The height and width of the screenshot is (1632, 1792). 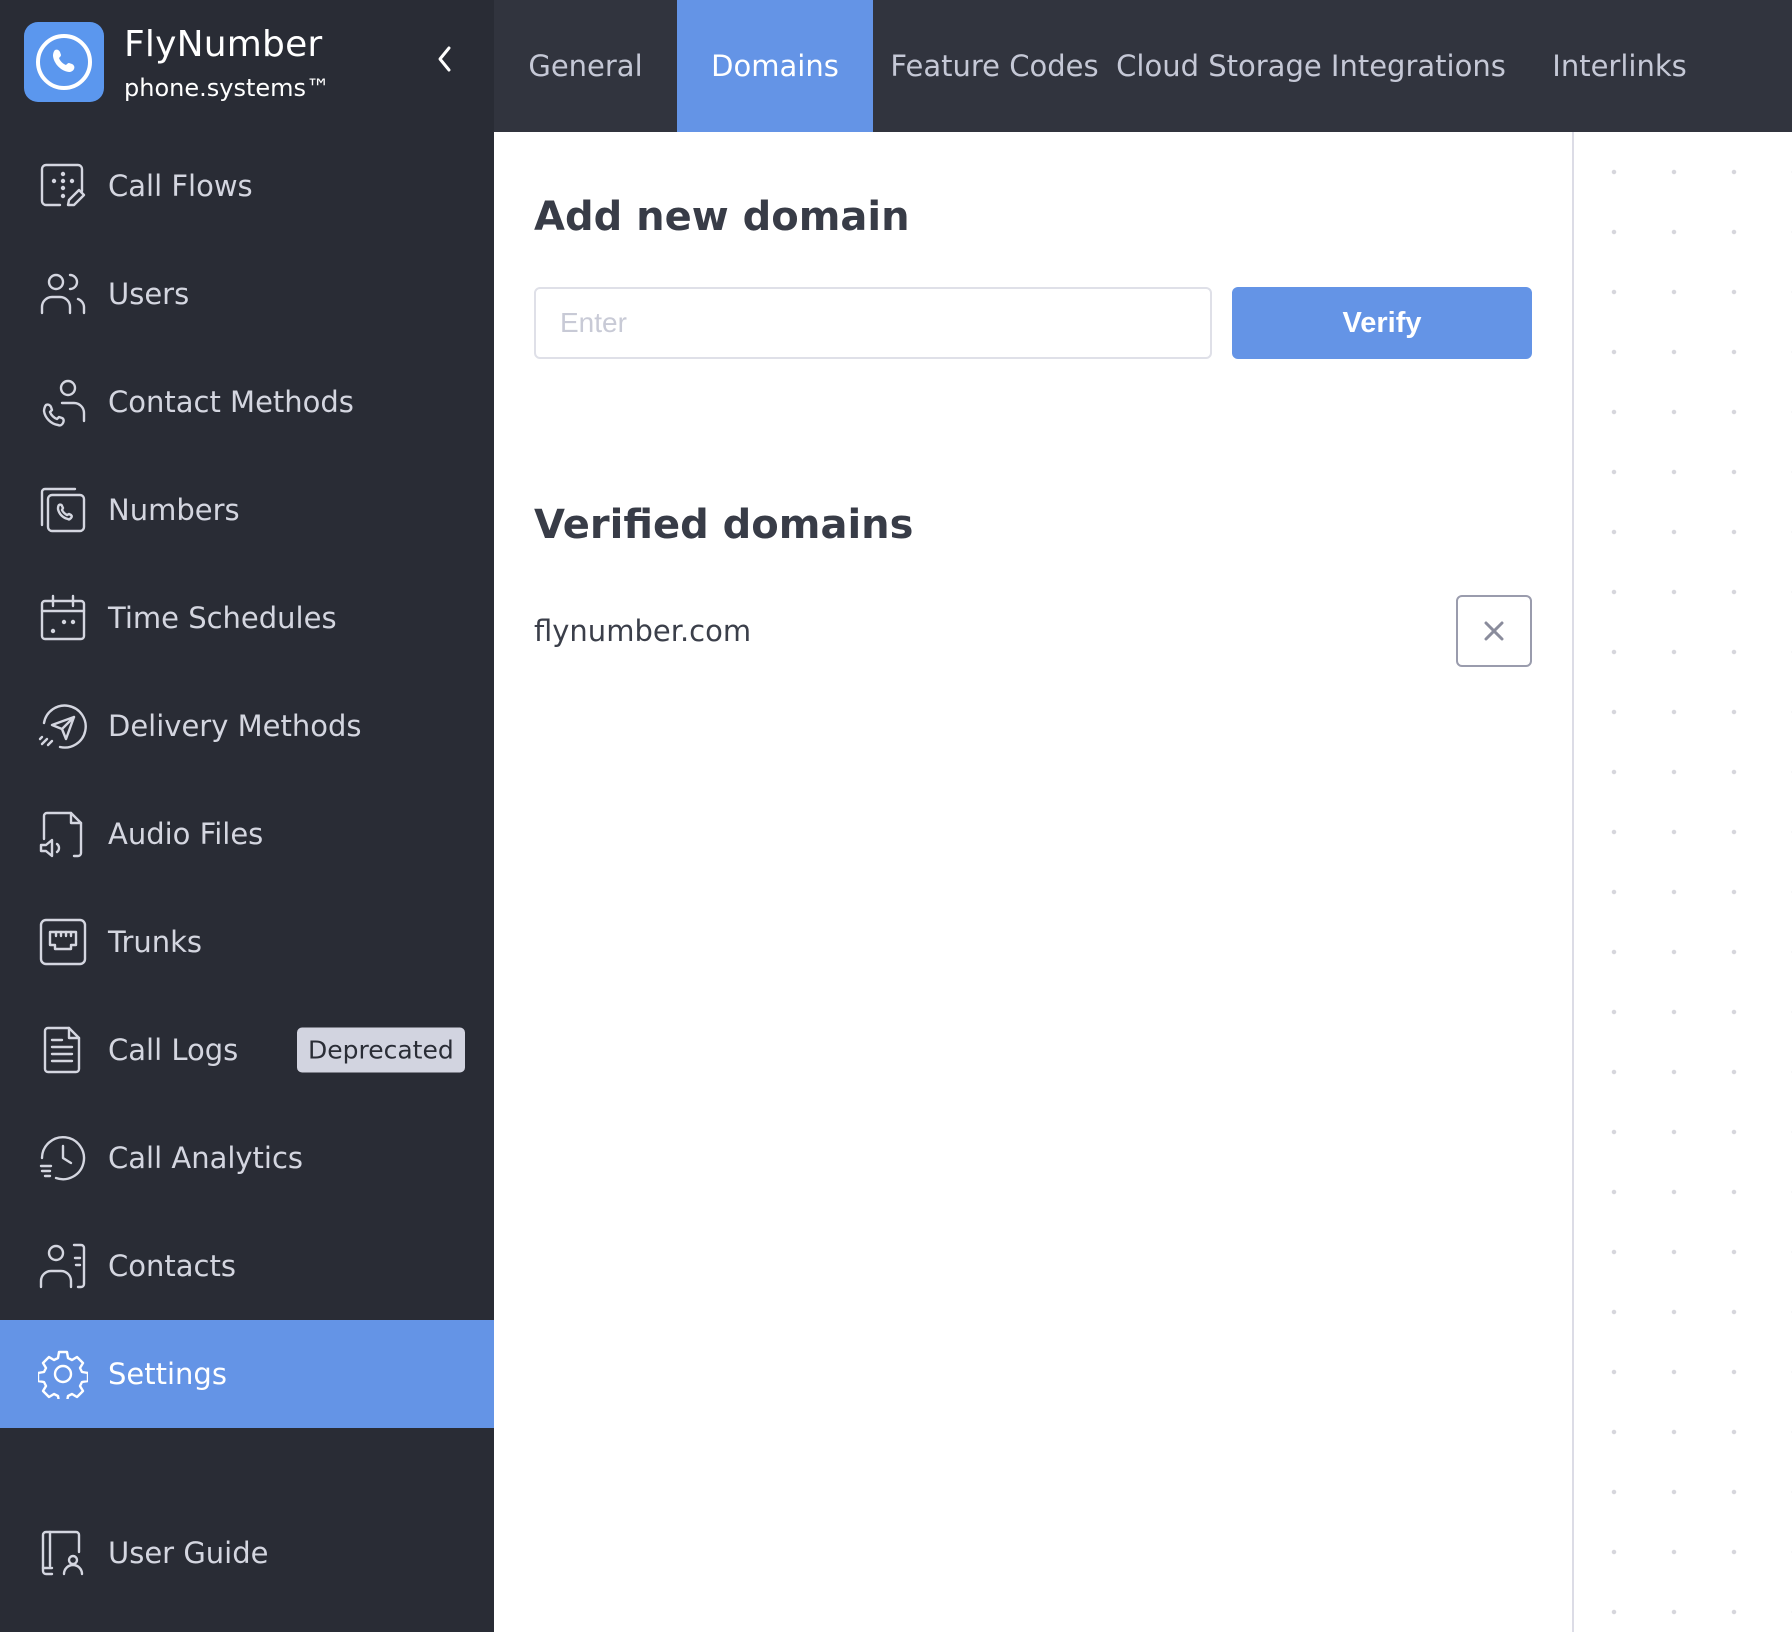 I want to click on user-guide-icon, so click(x=63, y=1553).